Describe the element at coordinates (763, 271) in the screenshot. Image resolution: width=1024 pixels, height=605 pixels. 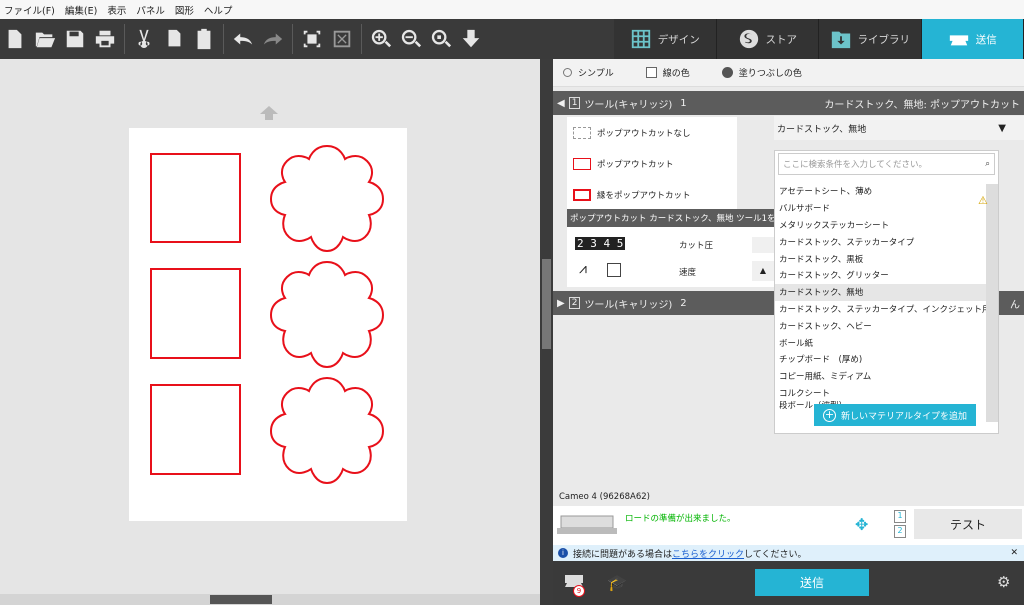
I see `speed-slider: ▲` at that location.